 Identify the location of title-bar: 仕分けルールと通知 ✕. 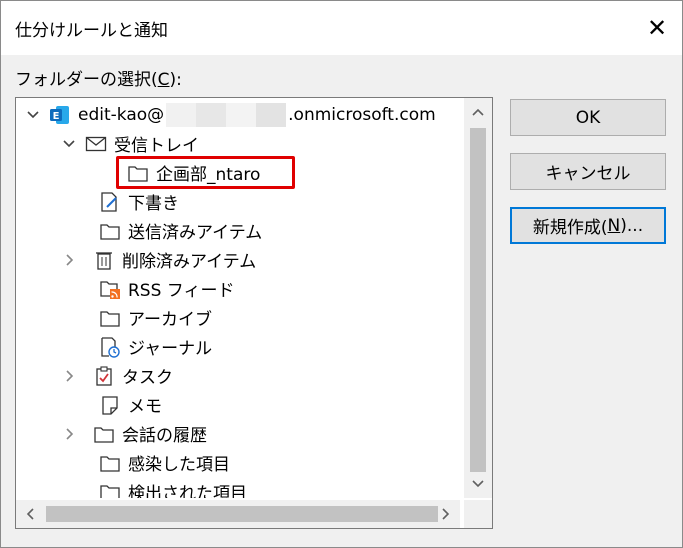
(341, 28).